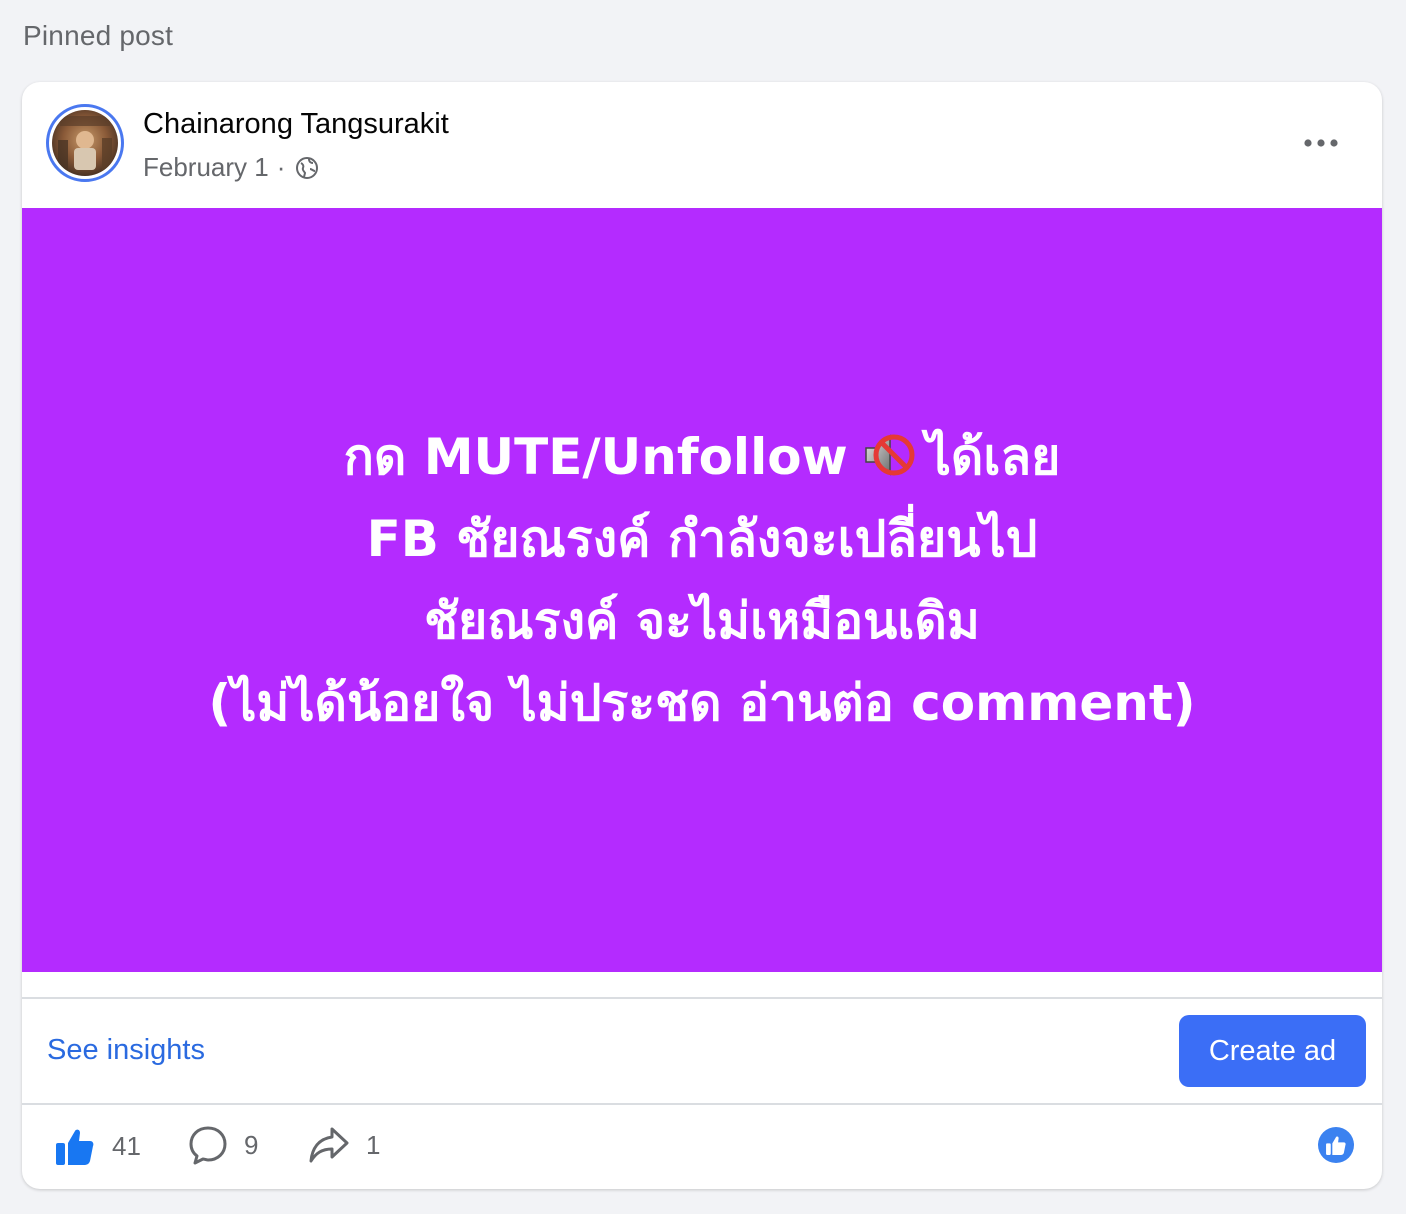 The height and width of the screenshot is (1214, 1406). What do you see at coordinates (251, 1144) in the screenshot?
I see `comment-count: 9` at bounding box center [251, 1144].